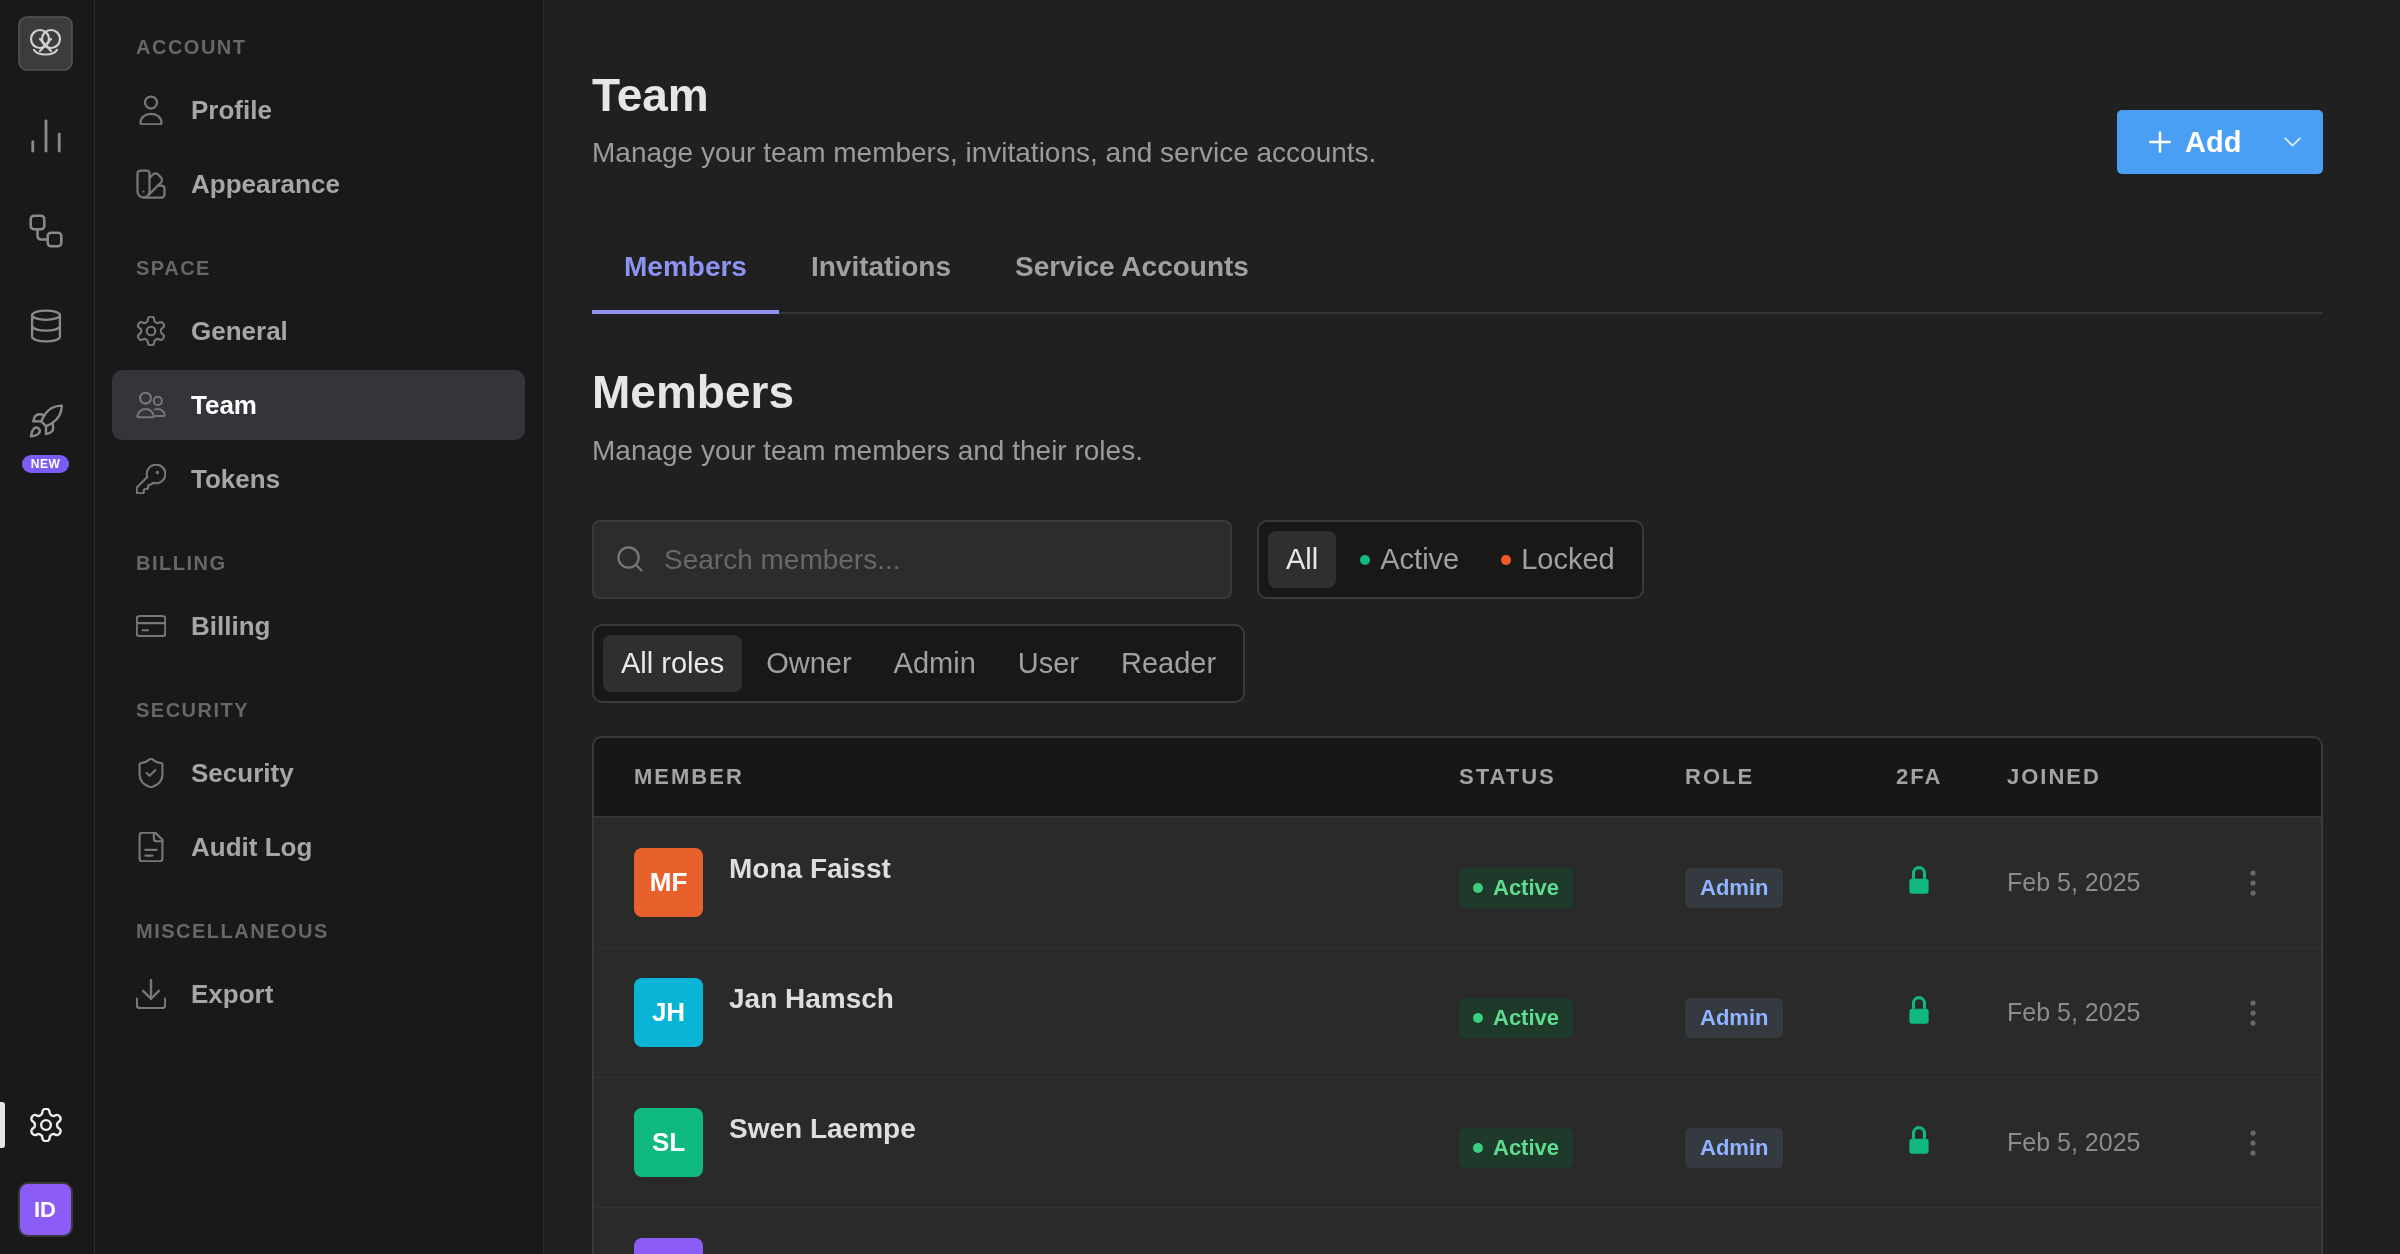 The image size is (2400, 1254). What do you see at coordinates (45, 421) in the screenshot?
I see `rocket-icon` at bounding box center [45, 421].